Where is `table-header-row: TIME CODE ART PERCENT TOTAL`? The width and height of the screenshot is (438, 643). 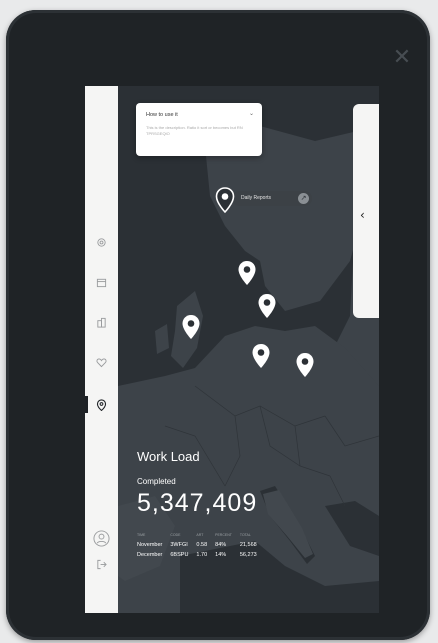 table-header-row: TIME CODE ART PERCENT TOTAL is located at coordinates (201, 536).